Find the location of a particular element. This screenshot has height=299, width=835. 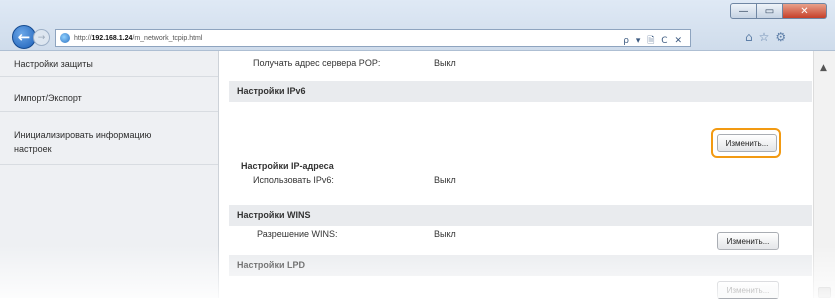

wins-resolution-label: Разрешение WINS: is located at coordinates (297, 234).